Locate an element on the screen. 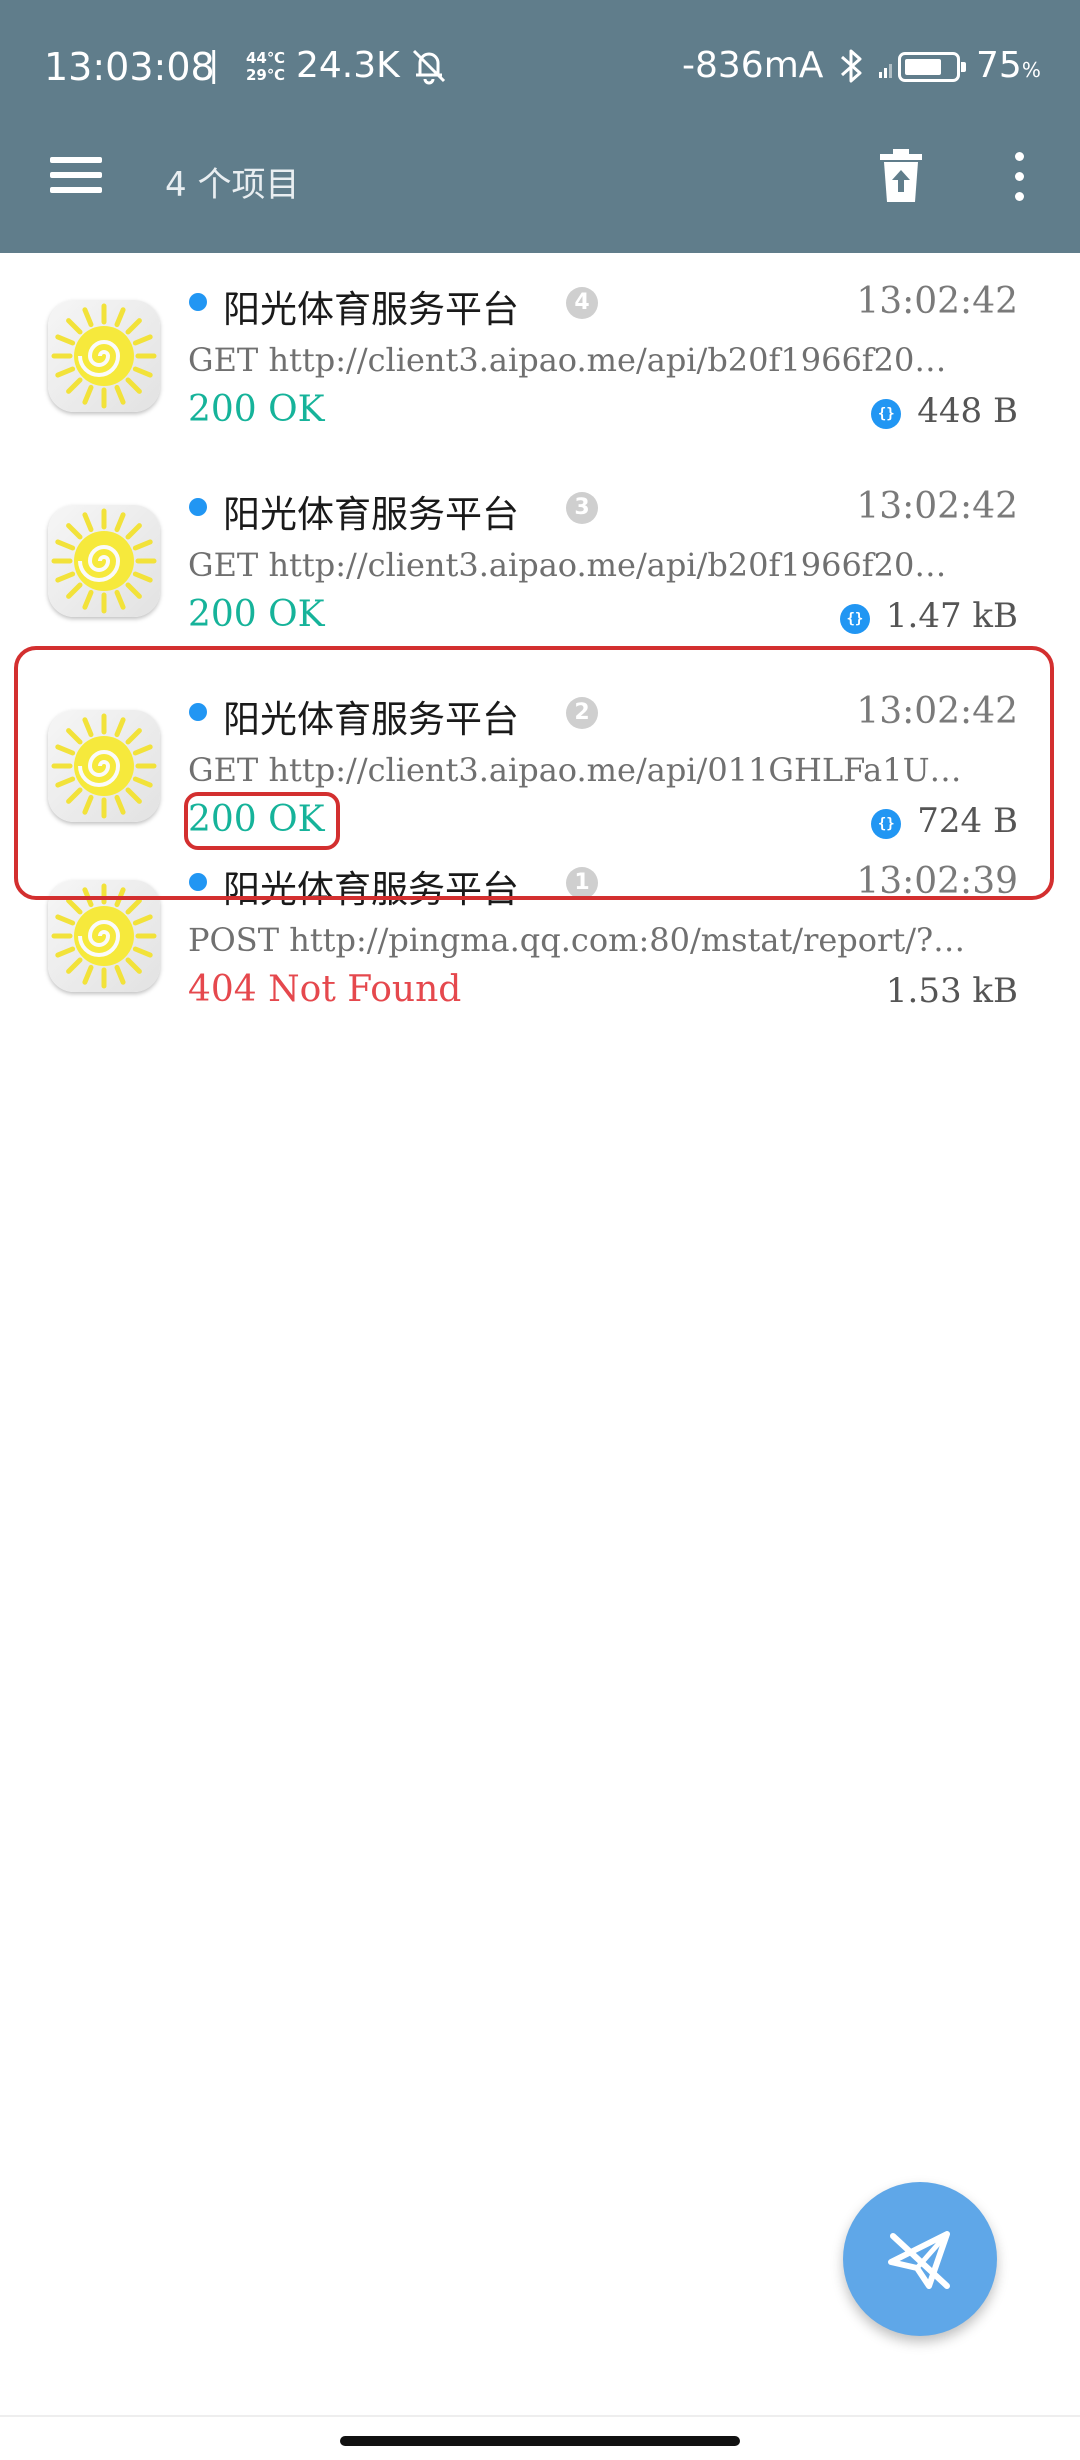 The width and height of the screenshot is (1080, 2460). bell-off-icon is located at coordinates (429, 68).